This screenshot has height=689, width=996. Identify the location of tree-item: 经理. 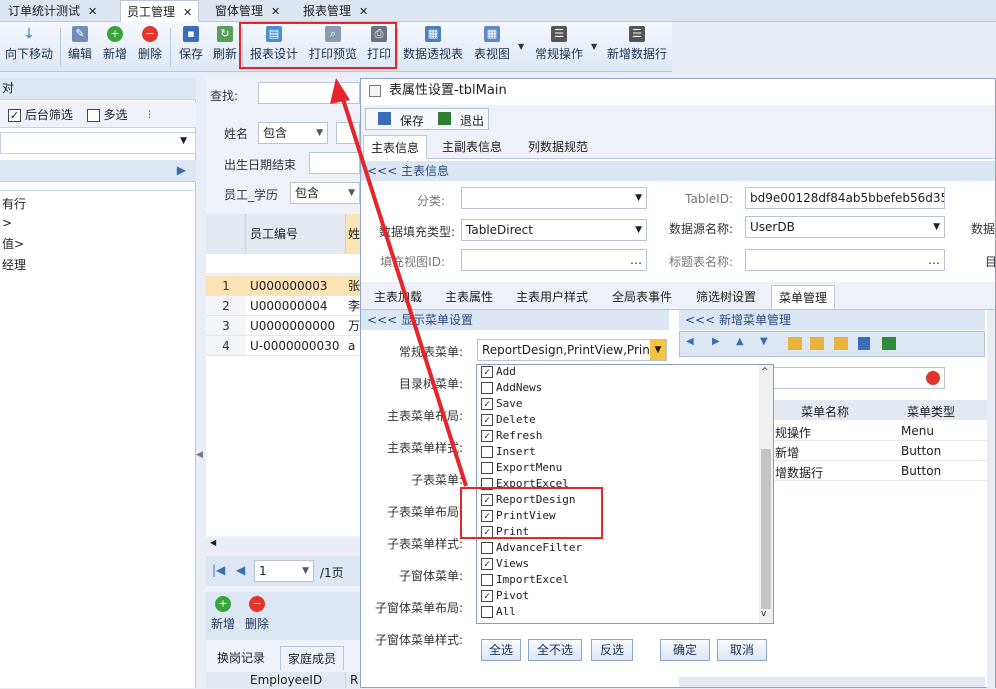
(14, 264).